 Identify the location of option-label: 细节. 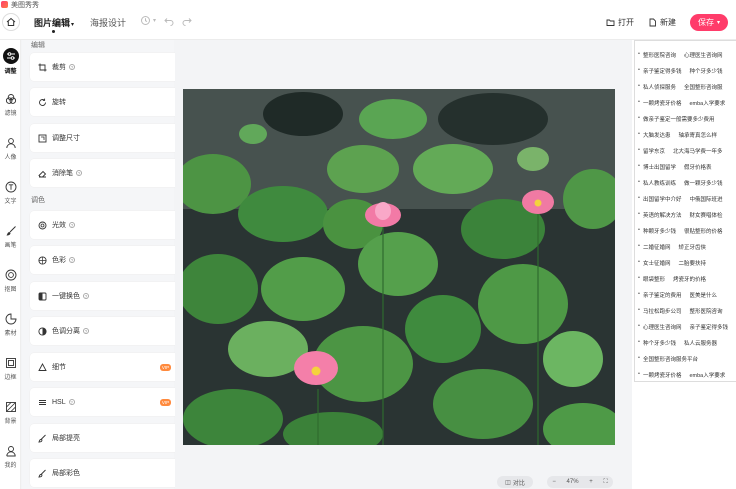
(59, 367).